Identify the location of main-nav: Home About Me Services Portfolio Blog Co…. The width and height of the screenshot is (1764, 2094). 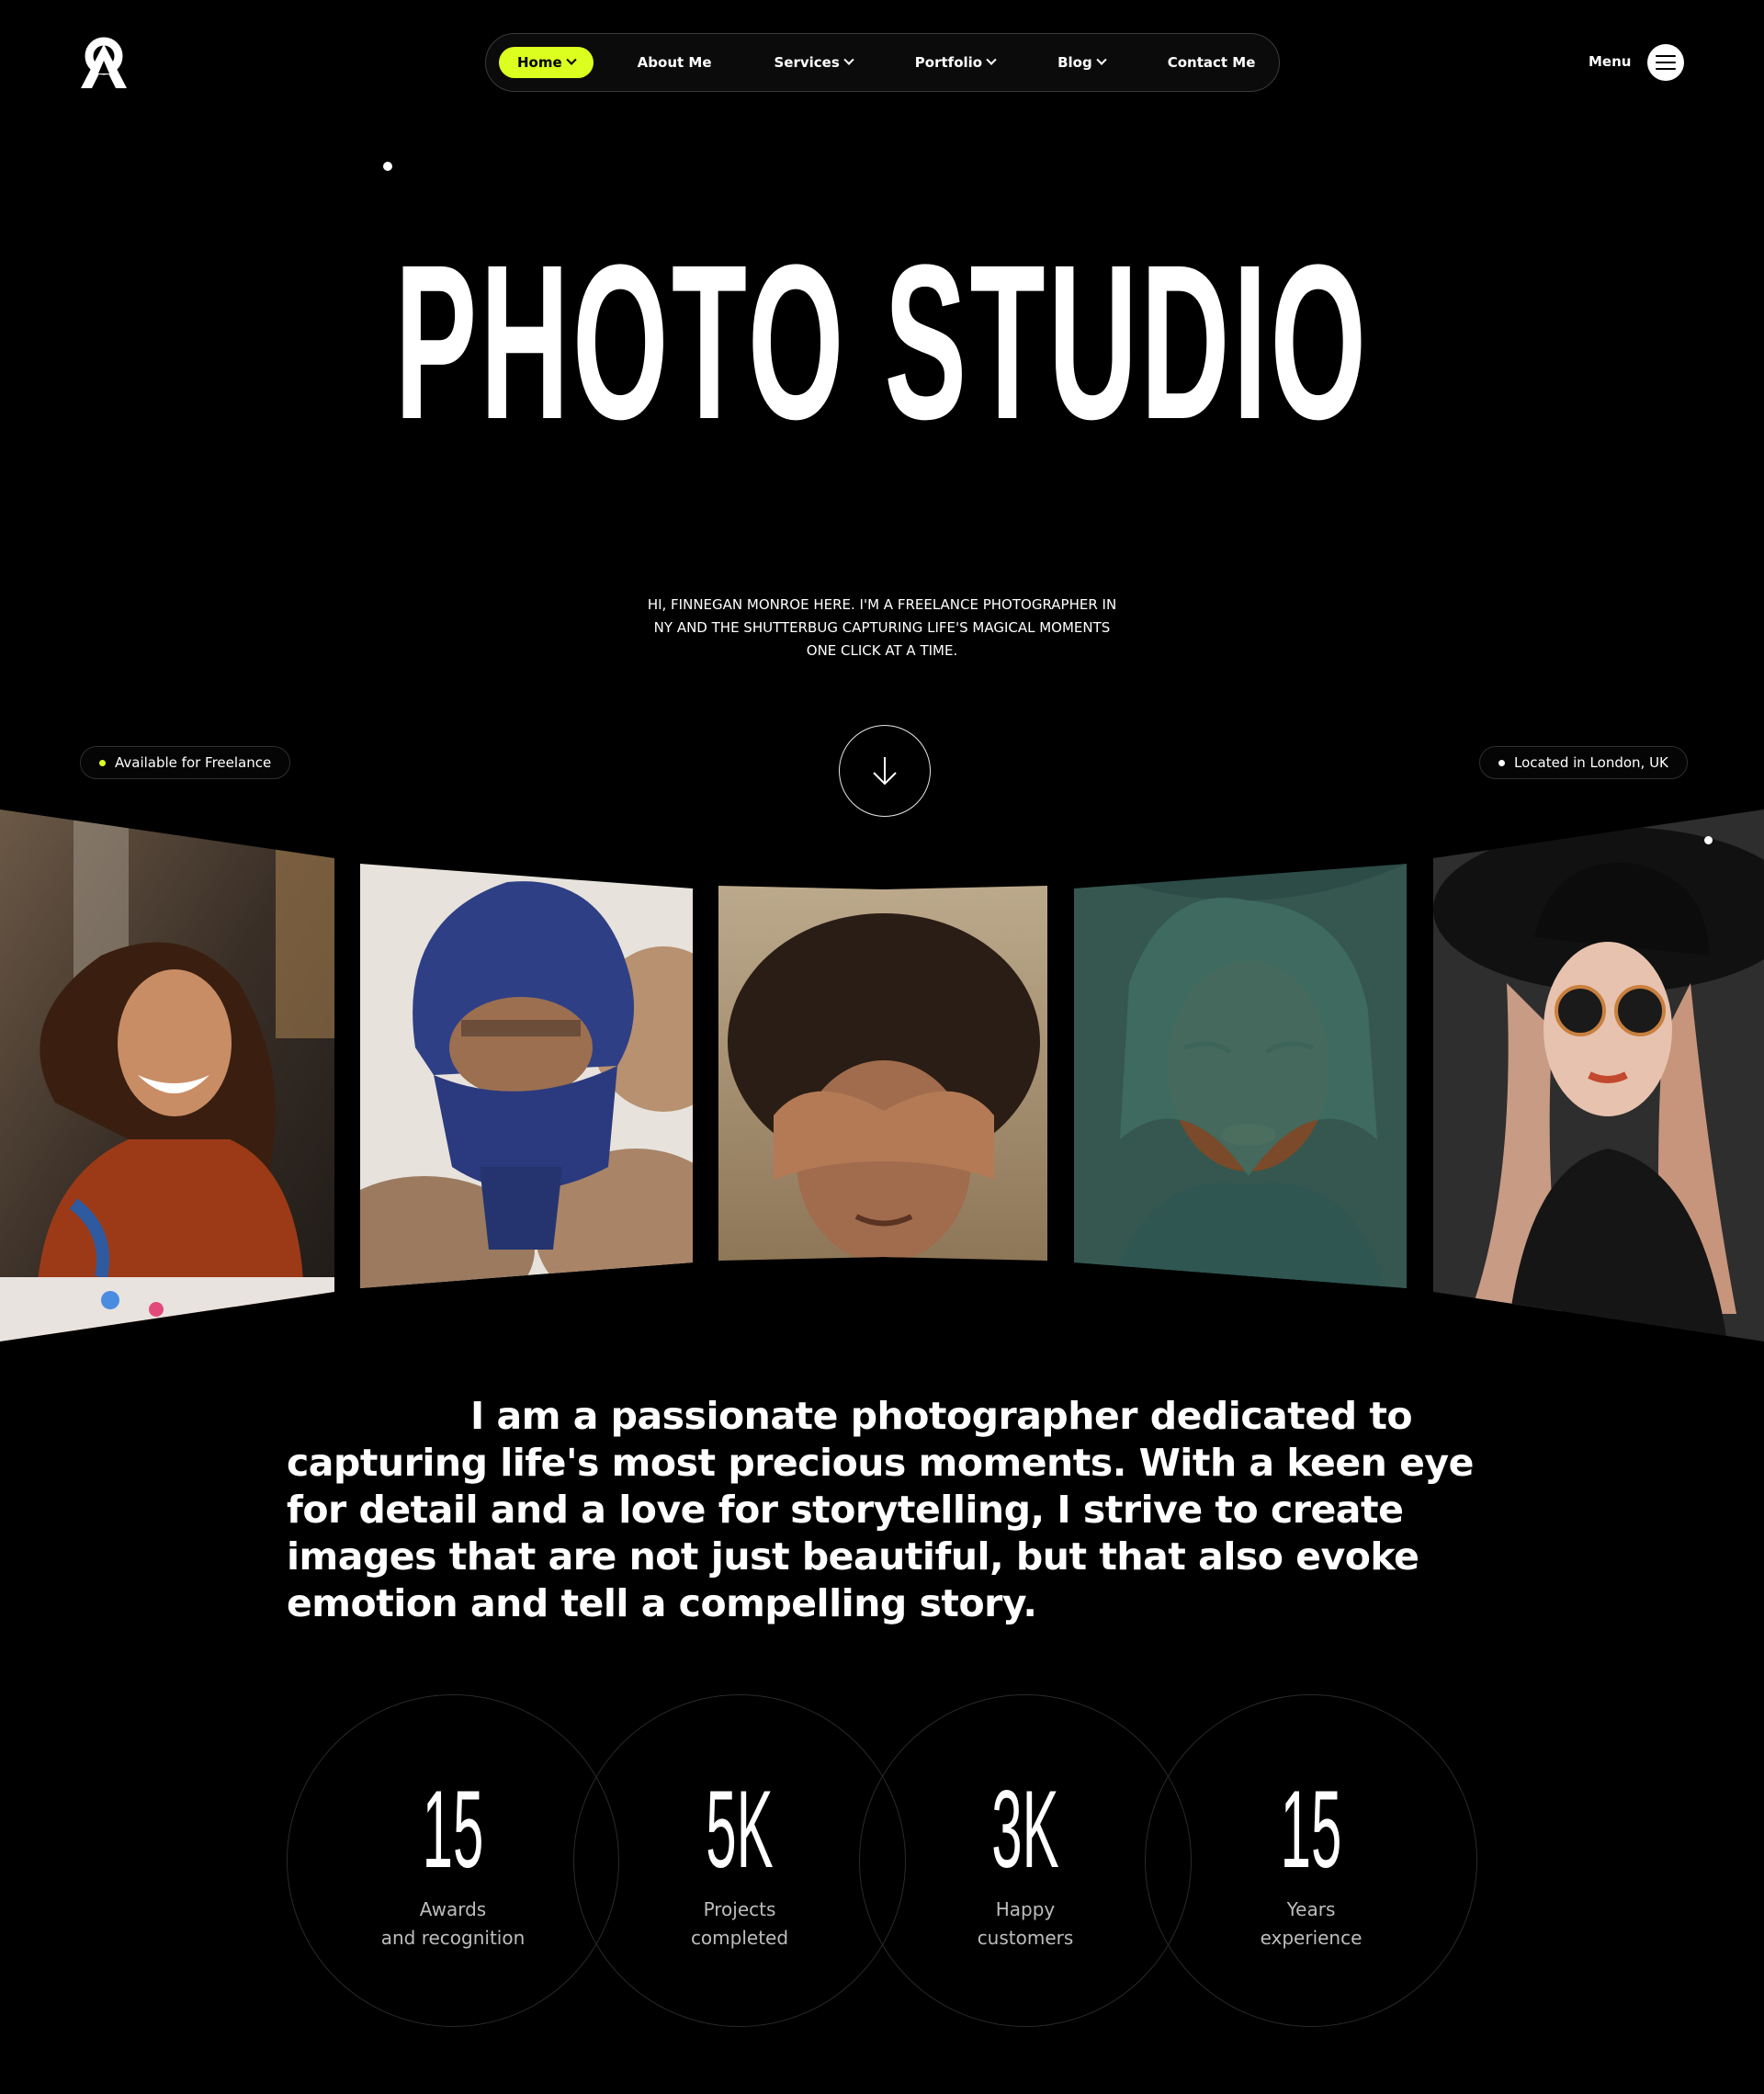
(882, 62).